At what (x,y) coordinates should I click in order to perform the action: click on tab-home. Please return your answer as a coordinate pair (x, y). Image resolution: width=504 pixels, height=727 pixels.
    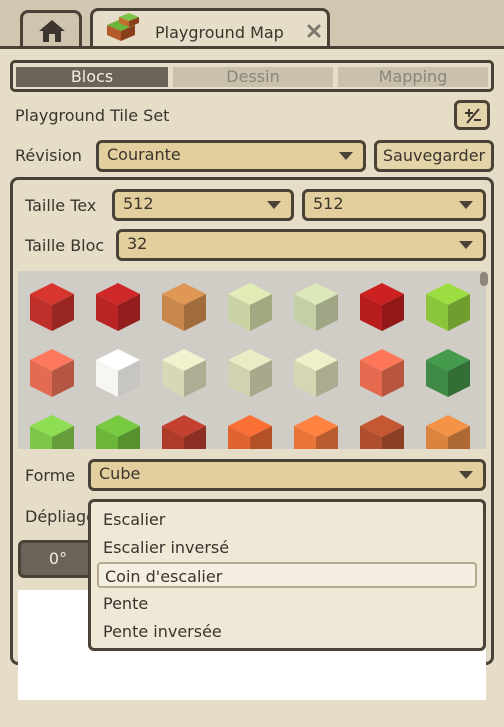
    Looking at the image, I should click on (51, 29).